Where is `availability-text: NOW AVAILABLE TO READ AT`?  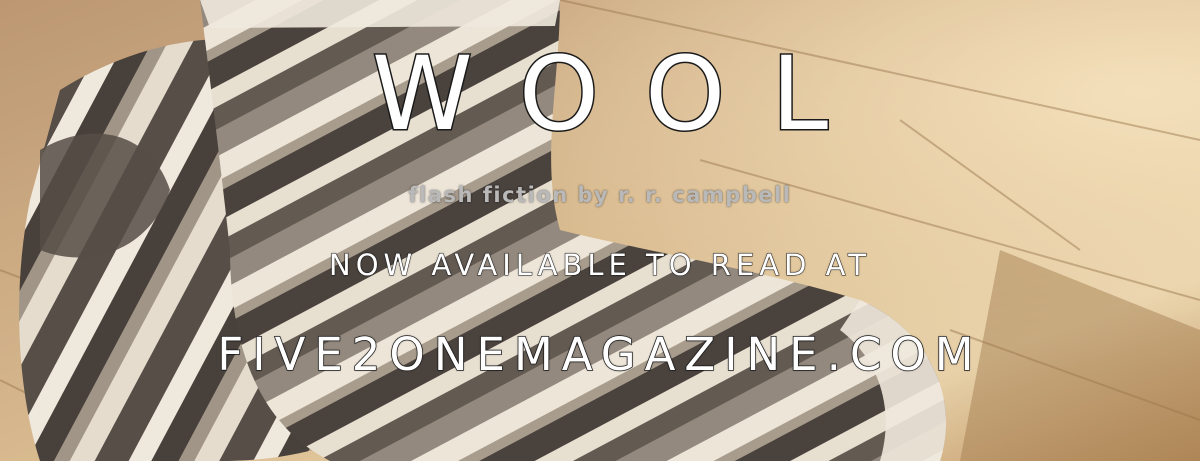 availability-text: NOW AVAILABLE TO READ AT is located at coordinates (600, 265).